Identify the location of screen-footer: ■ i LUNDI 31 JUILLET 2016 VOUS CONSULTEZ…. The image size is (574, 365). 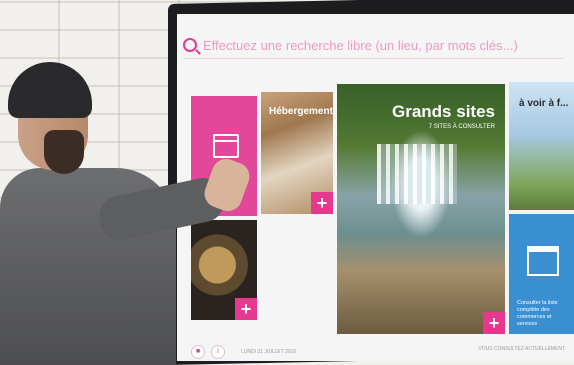
(381, 352).